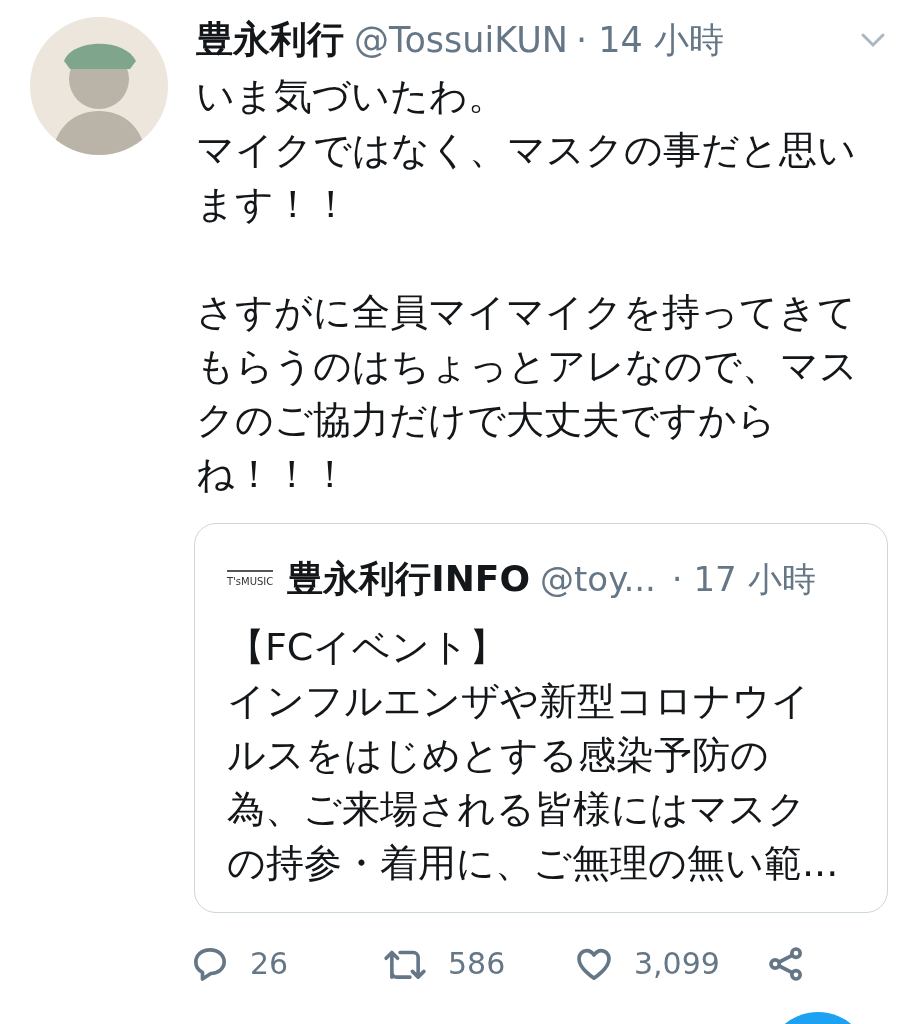 Image resolution: width=920 pixels, height=1024 pixels. I want to click on quoted-author-name: 豊永利行INFO, so click(408, 579).